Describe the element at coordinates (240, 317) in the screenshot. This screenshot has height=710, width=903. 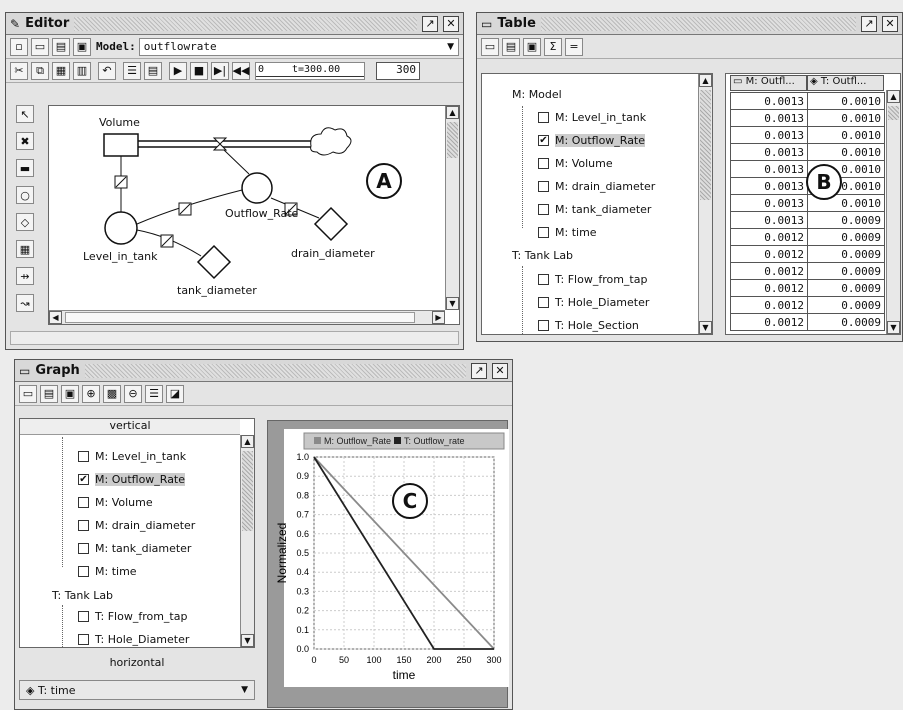
I see `h-scroll-thumb` at that location.